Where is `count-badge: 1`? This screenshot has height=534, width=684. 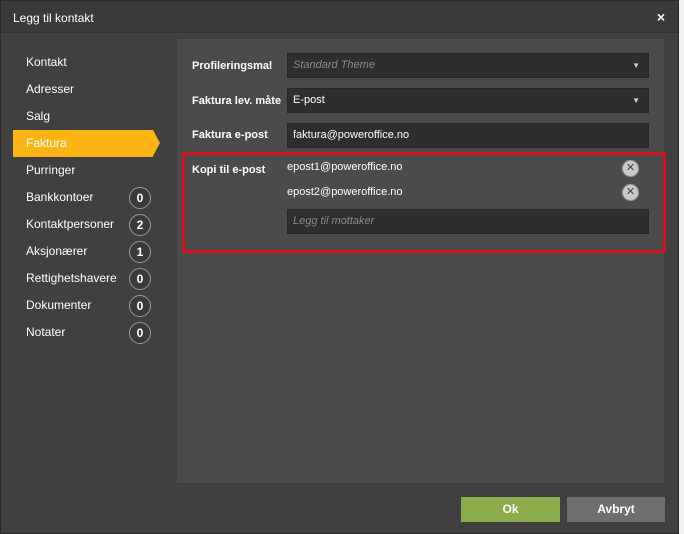
count-badge: 1 is located at coordinates (140, 252).